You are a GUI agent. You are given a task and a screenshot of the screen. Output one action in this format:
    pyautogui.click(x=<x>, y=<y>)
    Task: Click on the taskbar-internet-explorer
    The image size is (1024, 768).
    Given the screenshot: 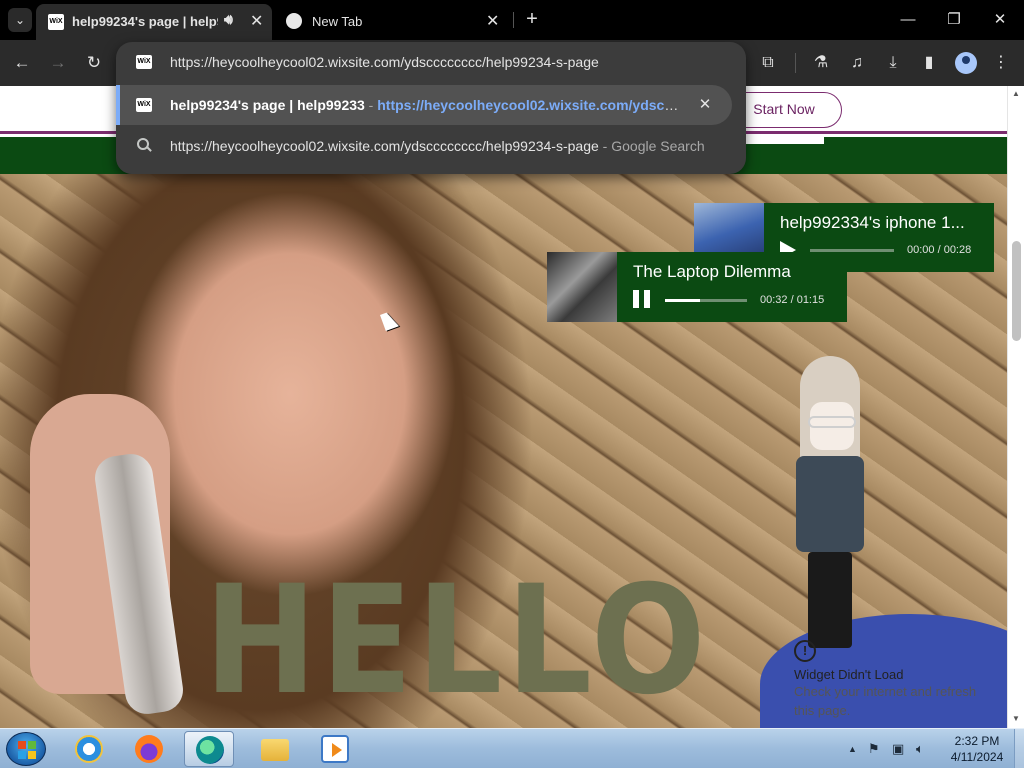 What is the action you would take?
    pyautogui.click(x=89, y=749)
    